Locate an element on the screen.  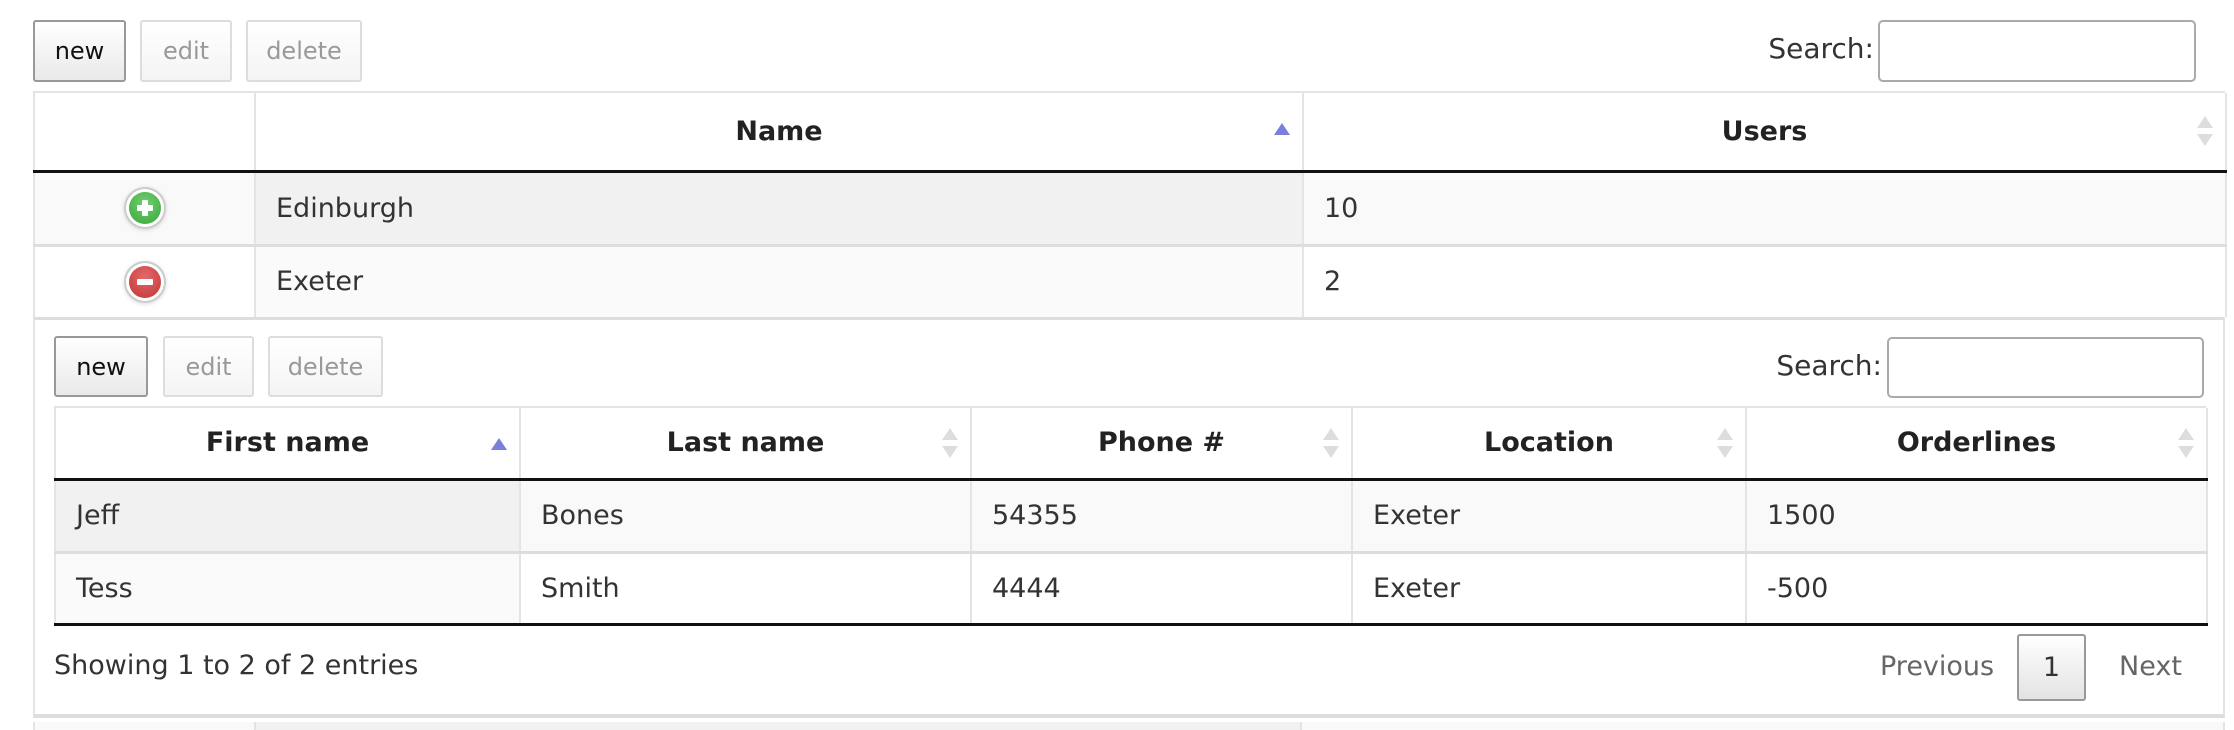
header-location: Location is located at coordinates (1548, 444).